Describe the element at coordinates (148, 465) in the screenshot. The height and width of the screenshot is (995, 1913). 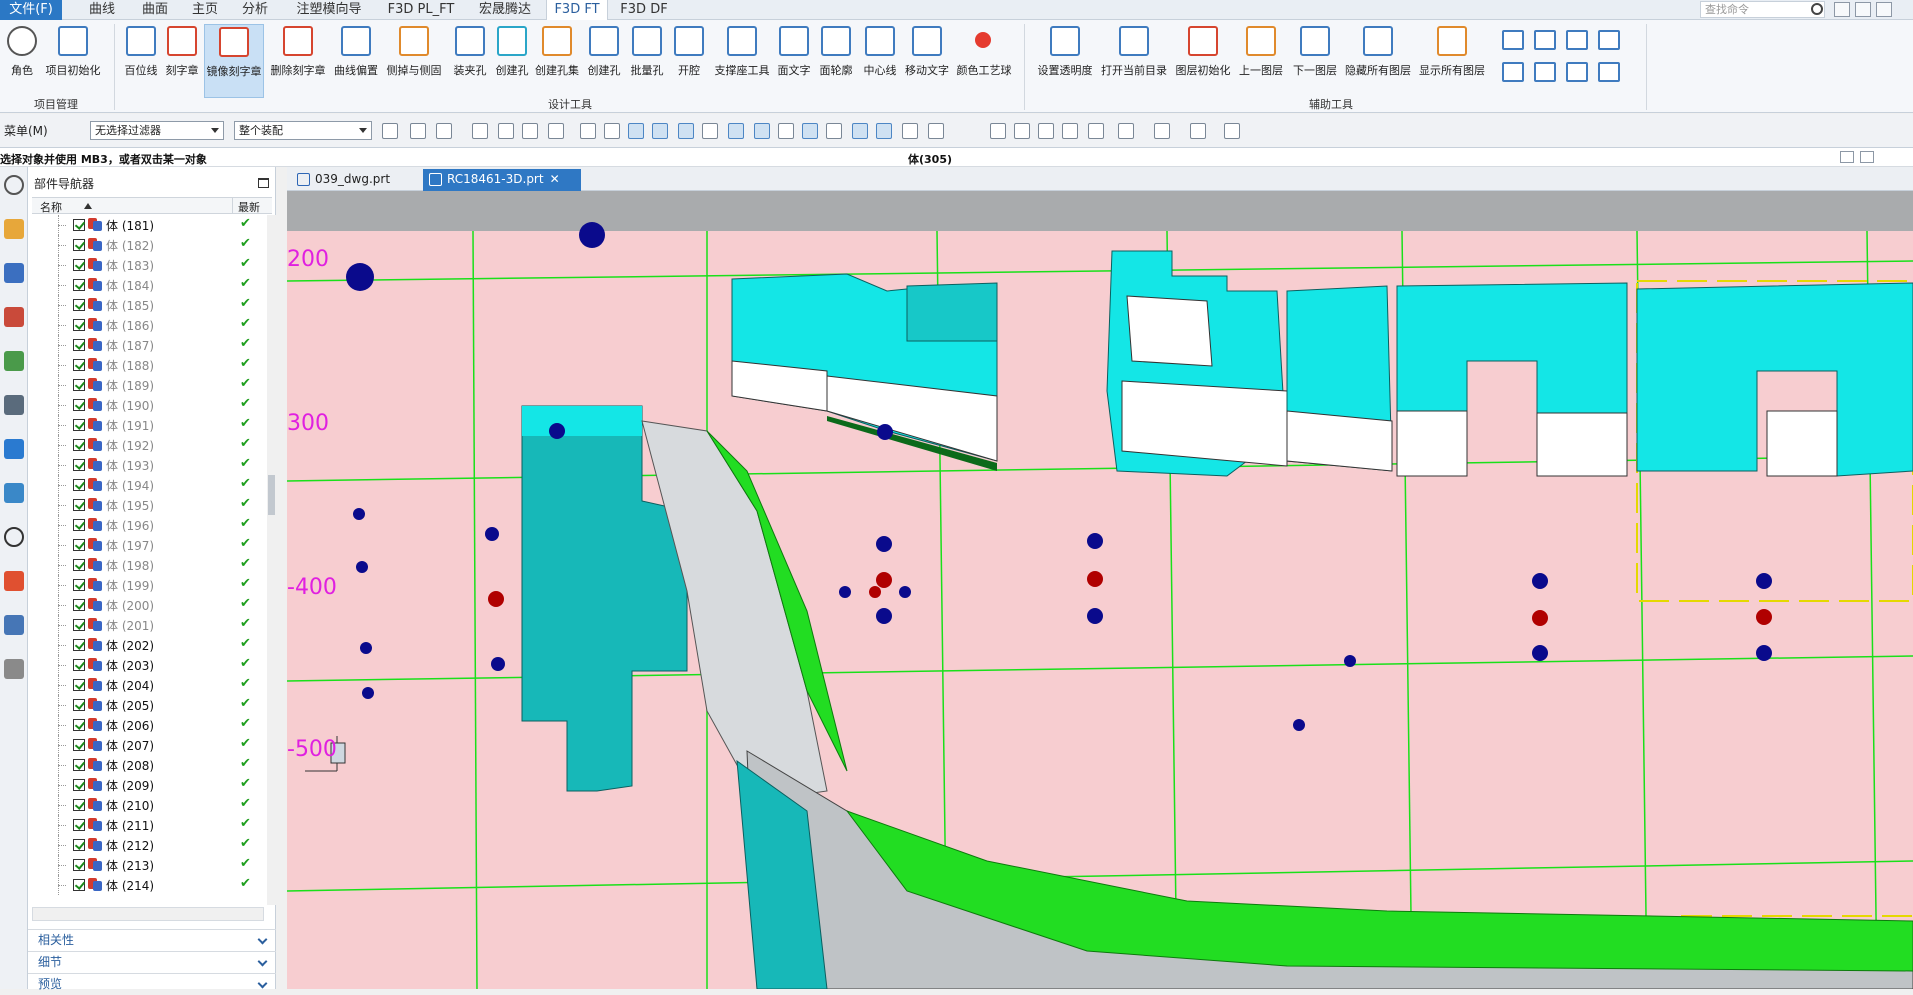
I see `table-row: 体 (193) ✔` at that location.